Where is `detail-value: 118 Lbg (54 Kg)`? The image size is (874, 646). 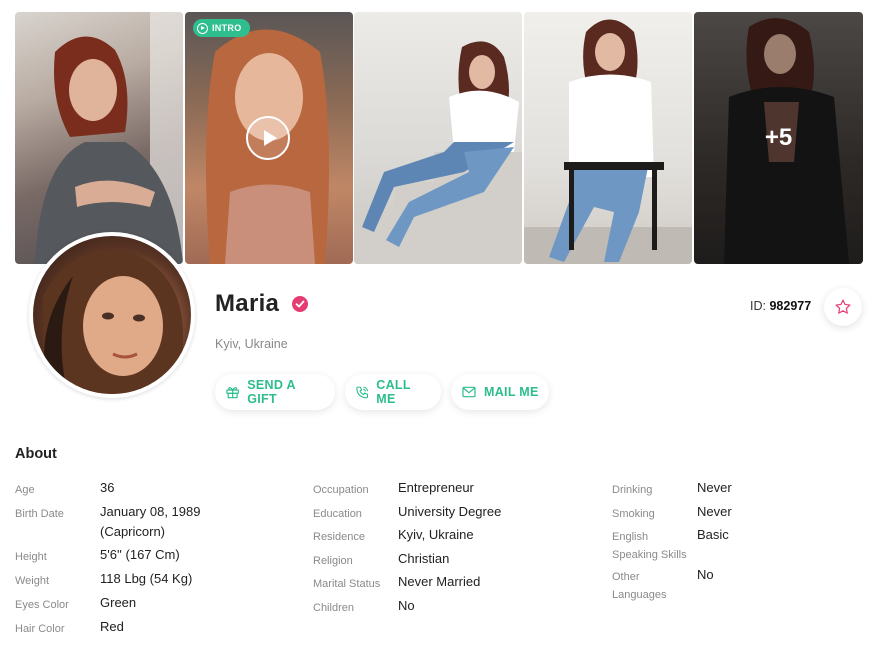 detail-value: 118 Lbg (54 Kg) is located at coordinates (146, 578).